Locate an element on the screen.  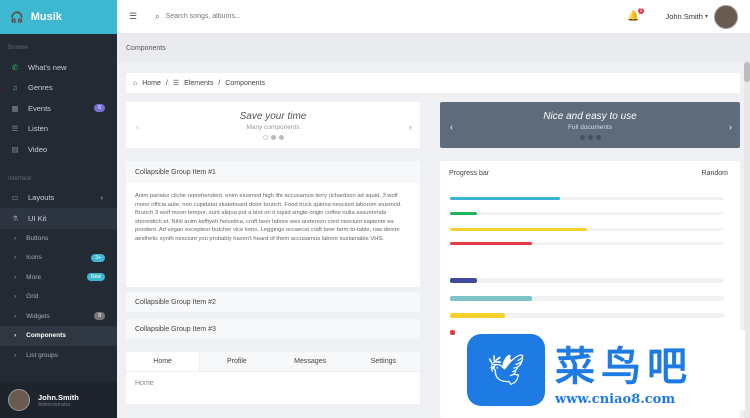
collapse-header-3: Collapsible Group Item #3 is located at coordinates (273, 329).